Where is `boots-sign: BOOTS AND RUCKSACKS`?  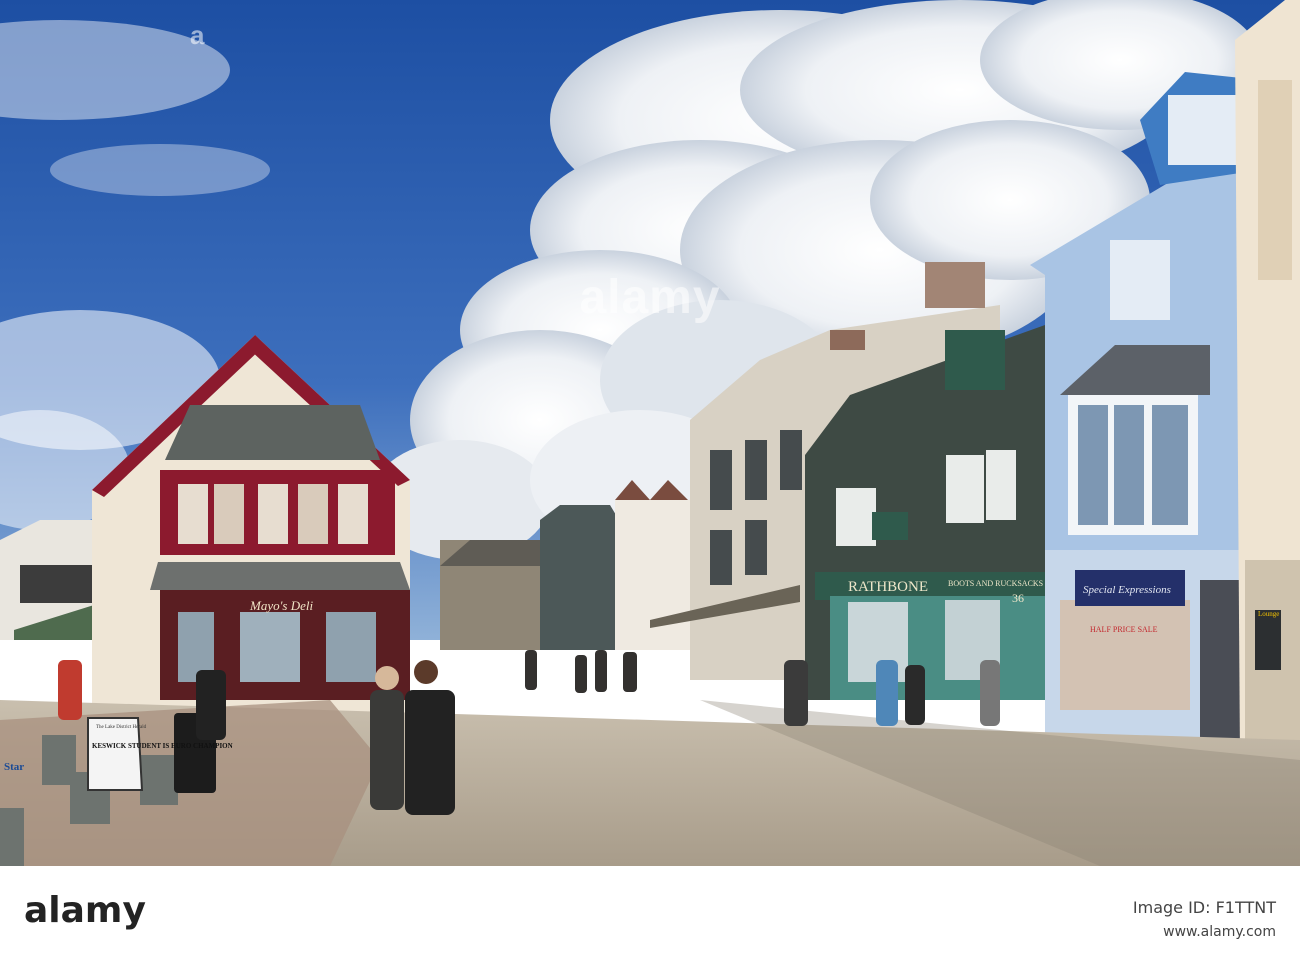
boots-sign: BOOTS AND RUCKSACKS is located at coordinates (995, 583).